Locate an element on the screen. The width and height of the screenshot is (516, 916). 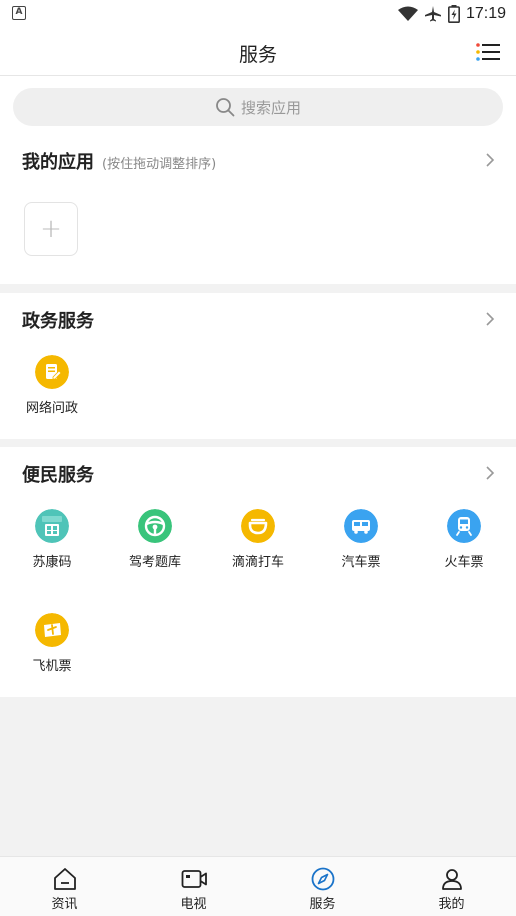
app-qichepiao: 汽车票 is located at coordinates (361, 539).